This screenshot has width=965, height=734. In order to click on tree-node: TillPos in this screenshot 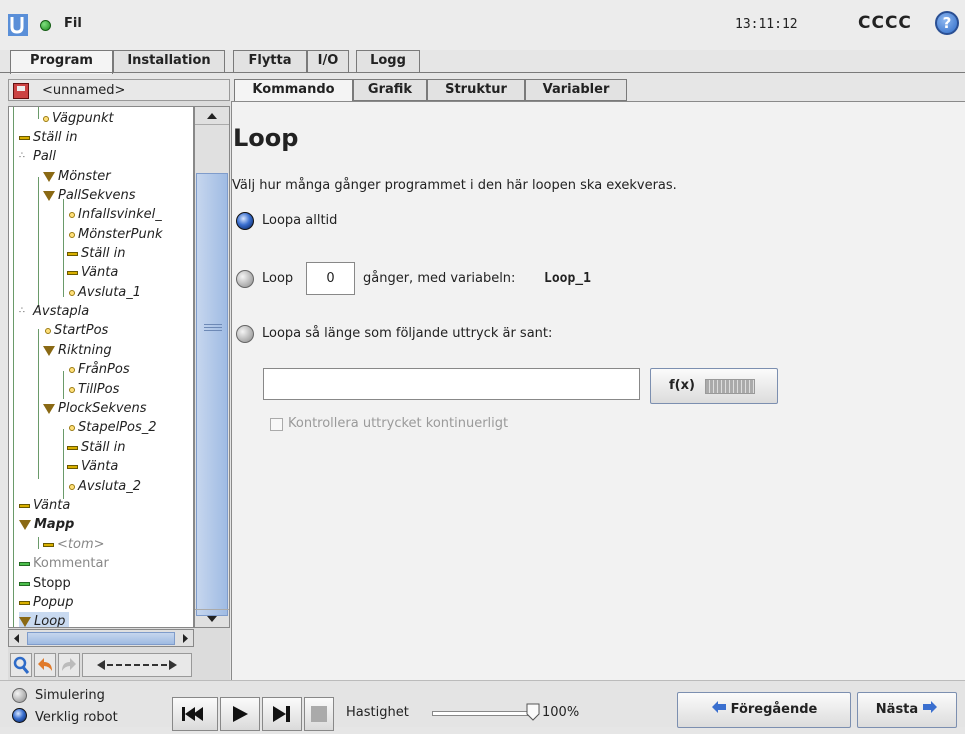, I will do `click(94, 389)`.